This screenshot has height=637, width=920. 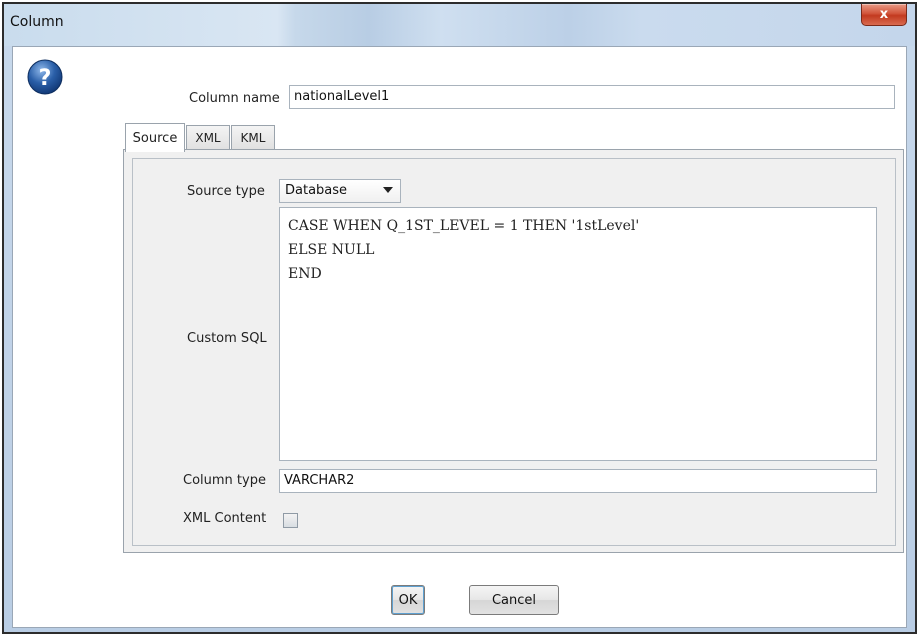 I want to click on column-type-label: Column type, so click(x=224, y=480).